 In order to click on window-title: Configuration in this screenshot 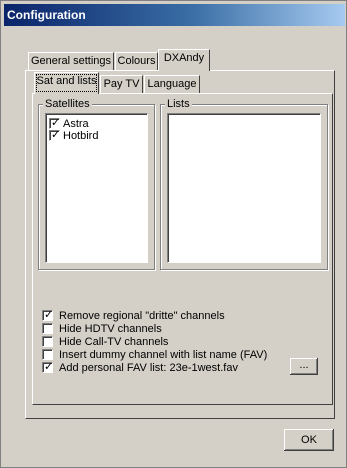, I will do `click(174, 15)`.